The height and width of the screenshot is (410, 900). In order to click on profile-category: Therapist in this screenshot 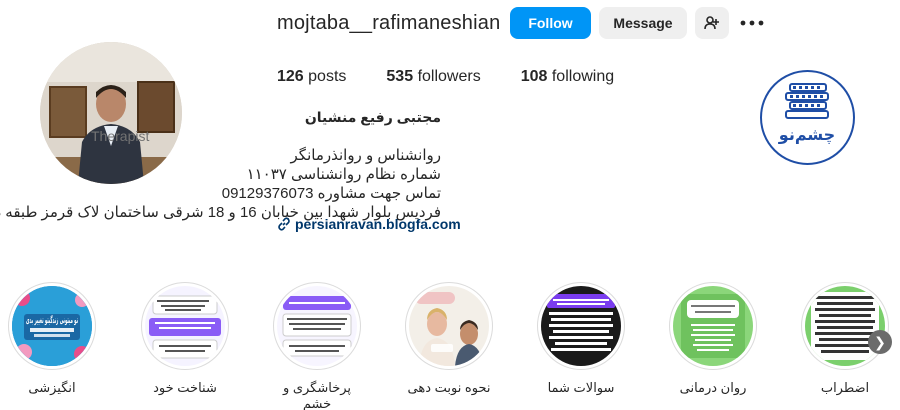, I will do `click(120, 136)`.